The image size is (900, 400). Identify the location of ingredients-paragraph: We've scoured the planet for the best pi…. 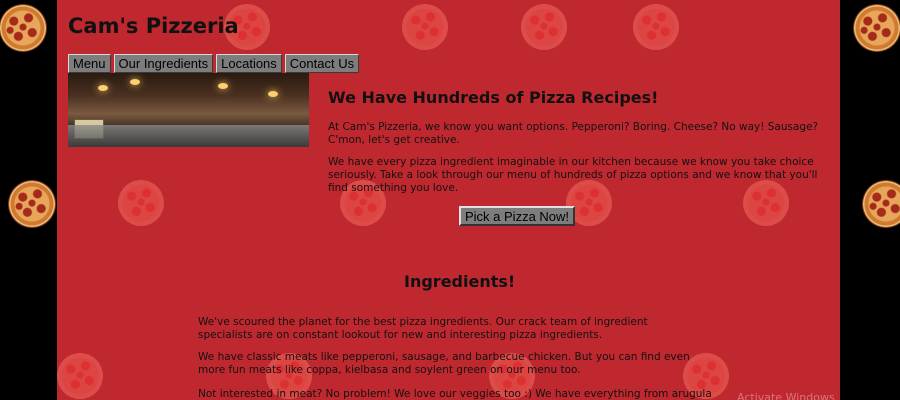
(423, 328).